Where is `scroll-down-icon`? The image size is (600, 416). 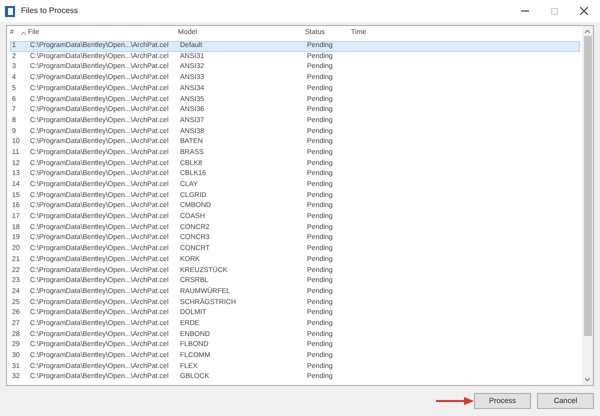 scroll-down-icon is located at coordinates (587, 379).